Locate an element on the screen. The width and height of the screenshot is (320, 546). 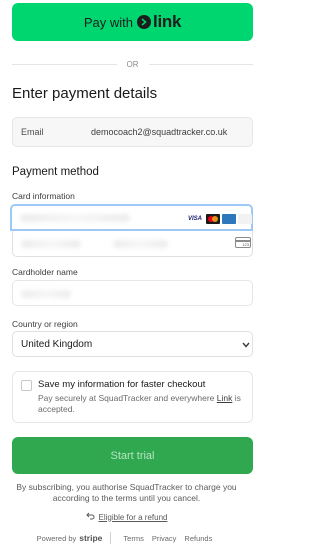
chevron-down-icon is located at coordinates (246, 345).